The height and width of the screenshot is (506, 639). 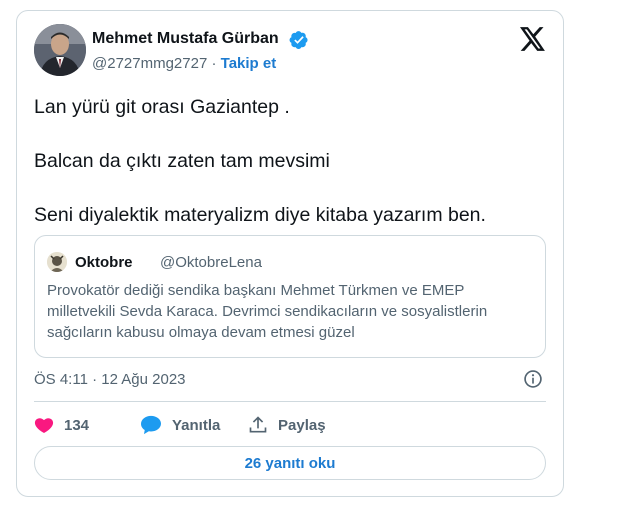 I want to click on like-count: 134, so click(x=77, y=425).